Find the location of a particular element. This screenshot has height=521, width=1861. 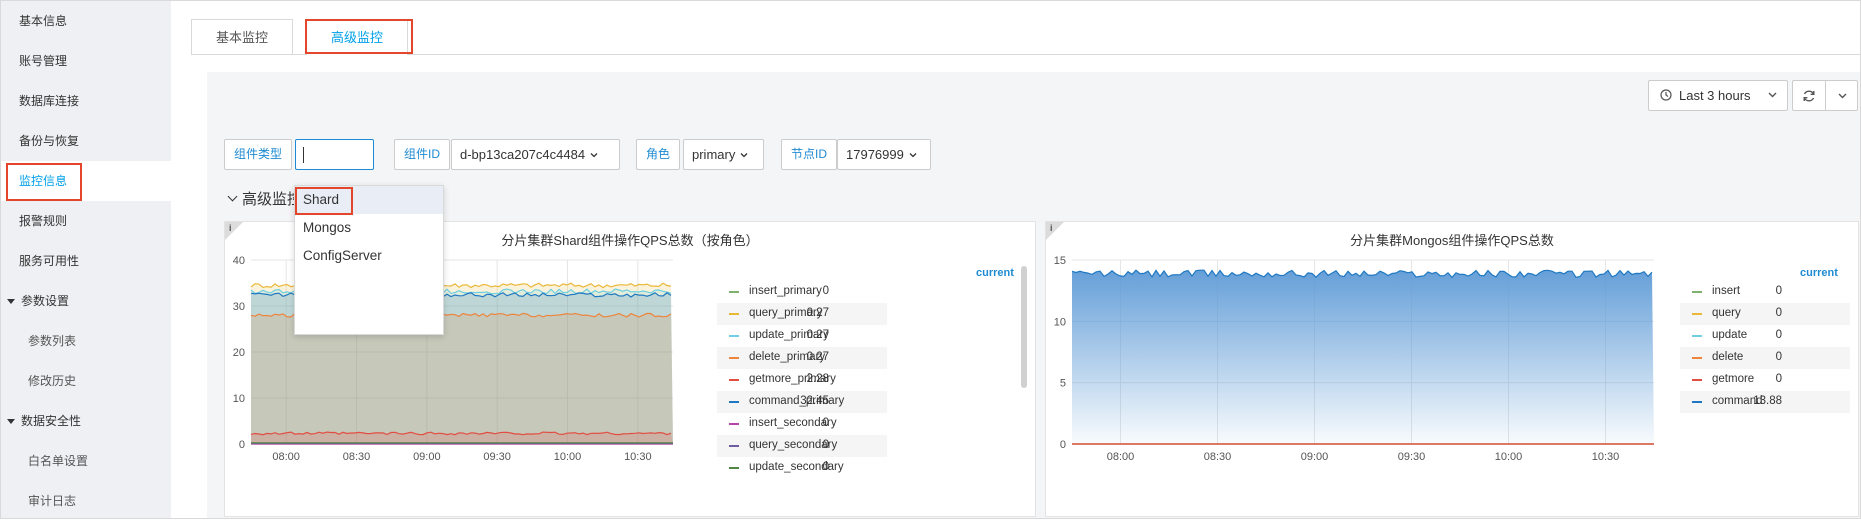

legend-current-value: 0.27 is located at coordinates (817, 335).